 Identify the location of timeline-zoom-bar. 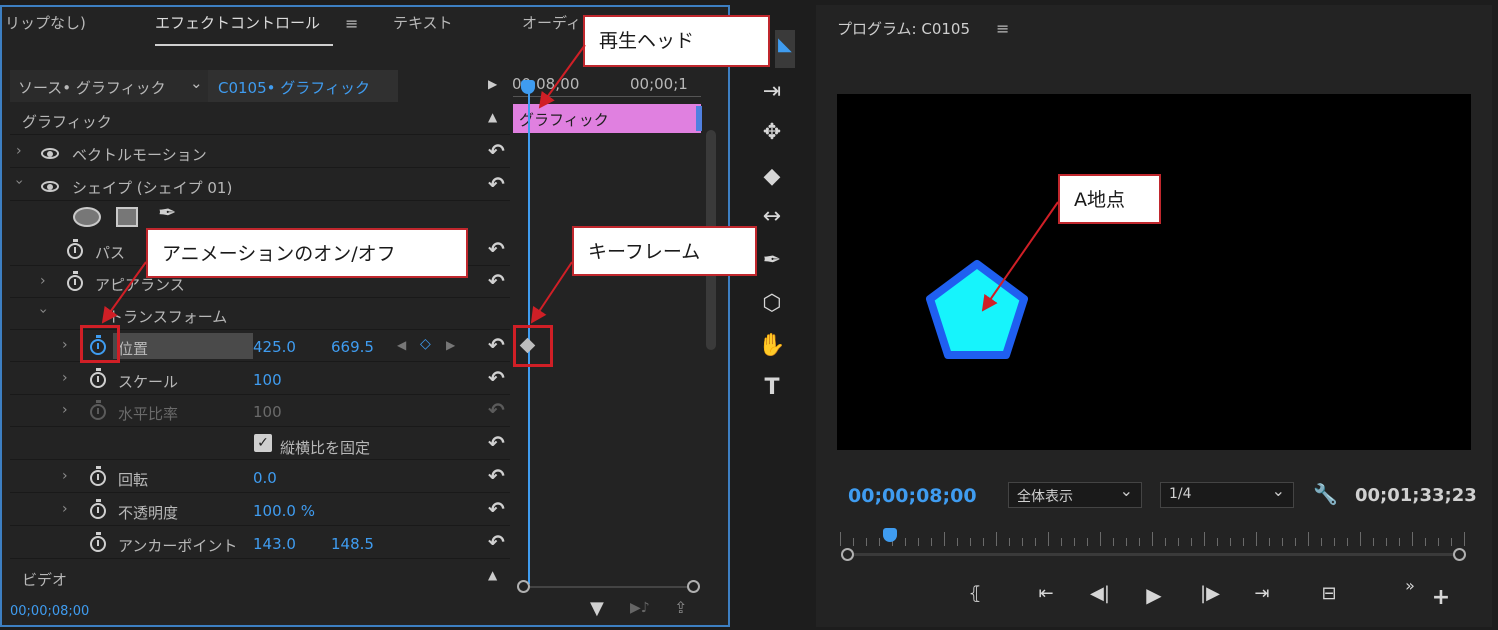
(610, 587).